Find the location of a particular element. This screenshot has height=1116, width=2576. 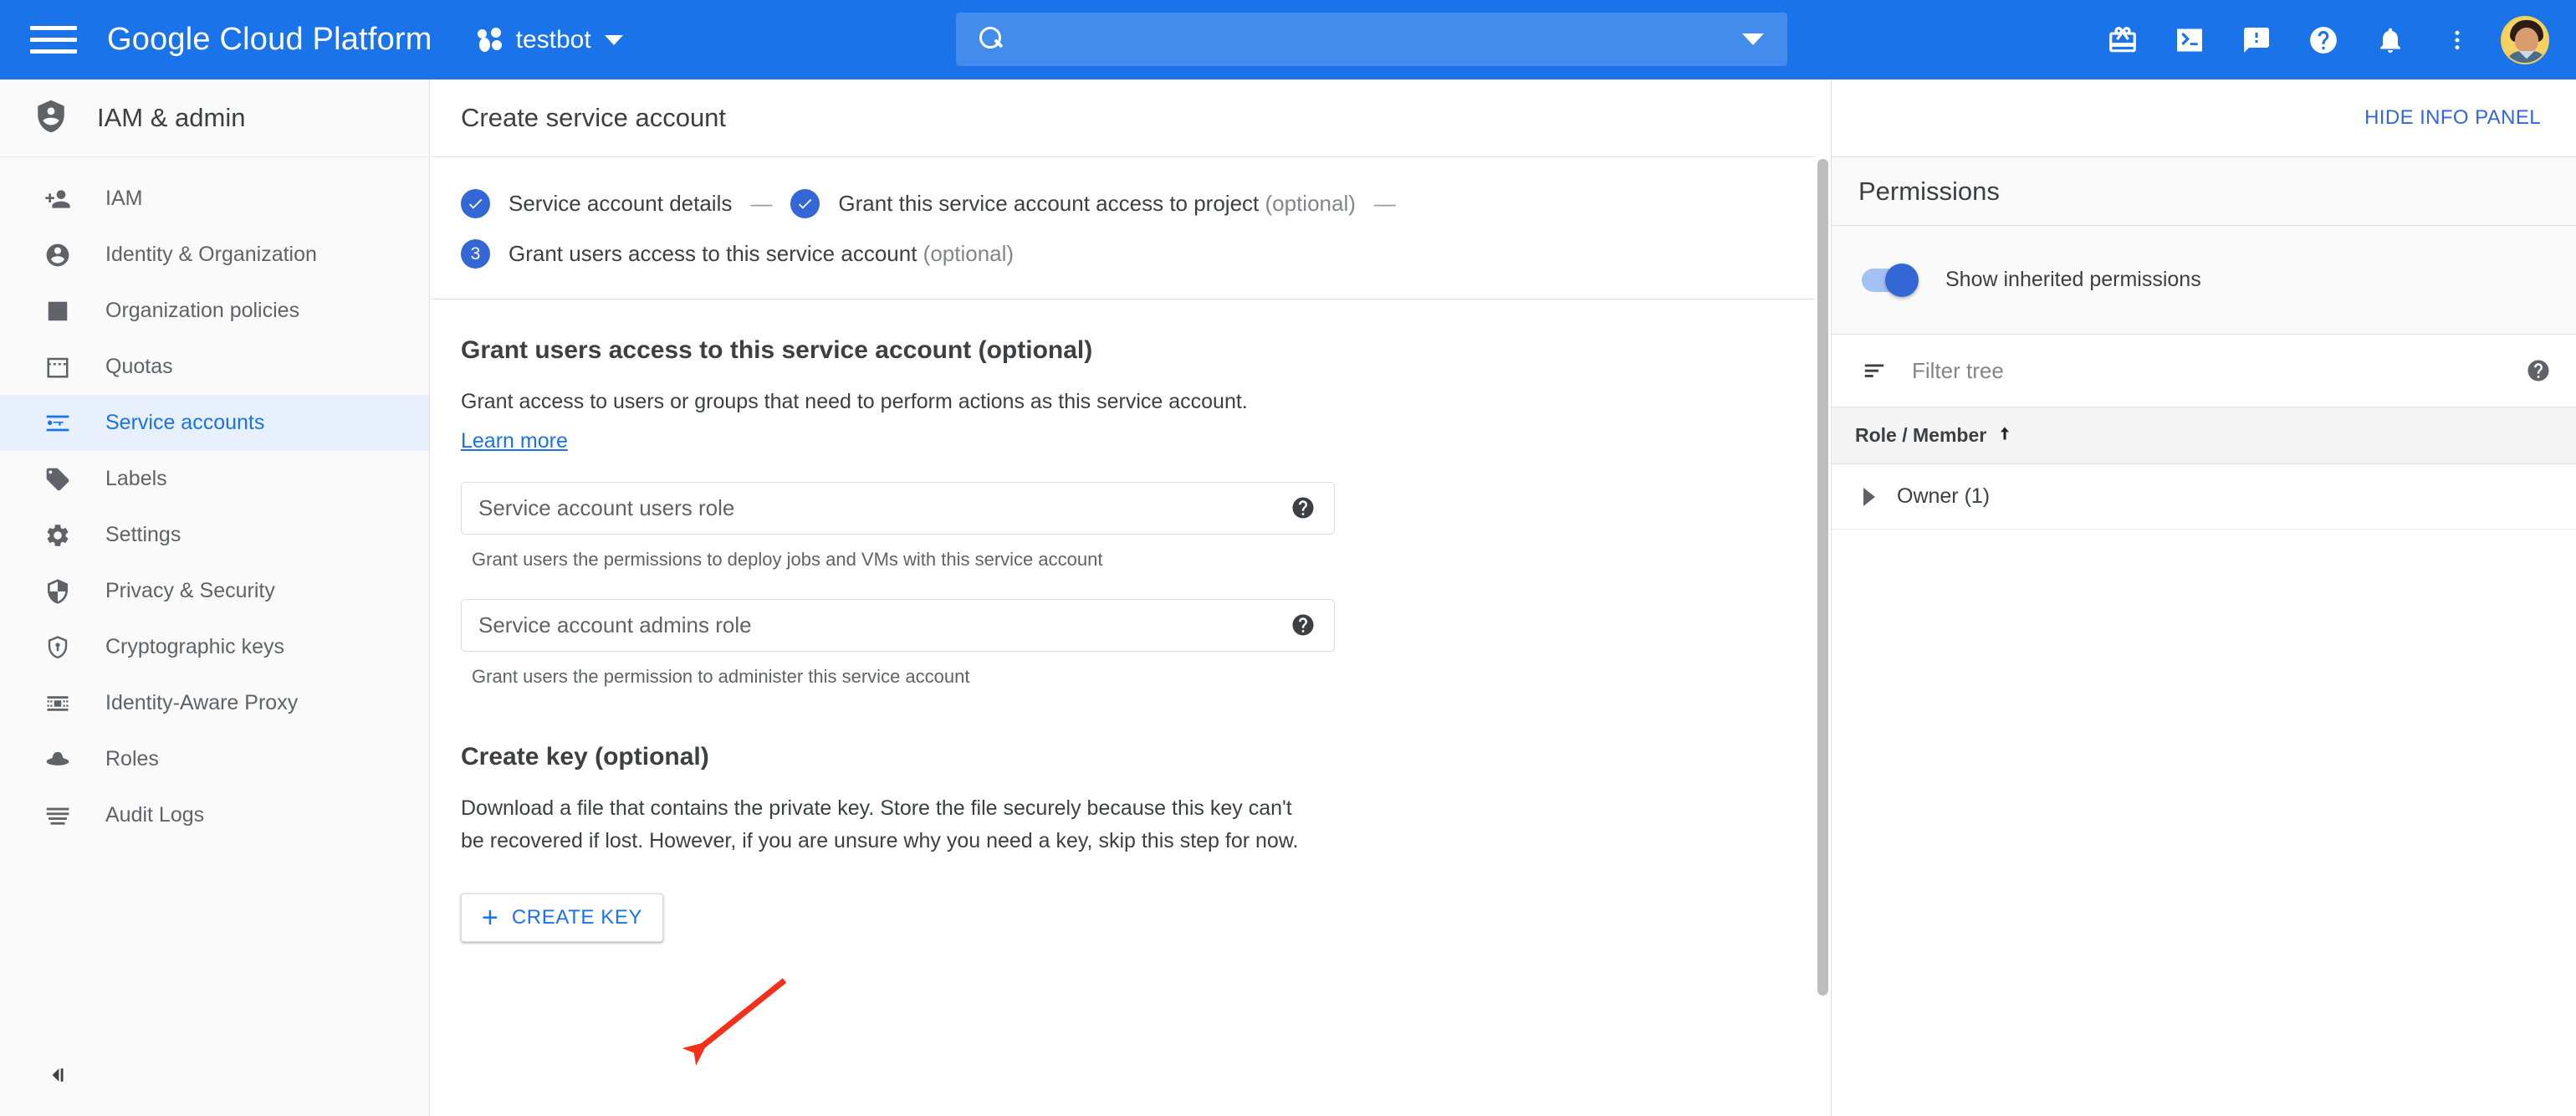

sidebar-item-identity-organization: Identity & Organization is located at coordinates (214, 255).